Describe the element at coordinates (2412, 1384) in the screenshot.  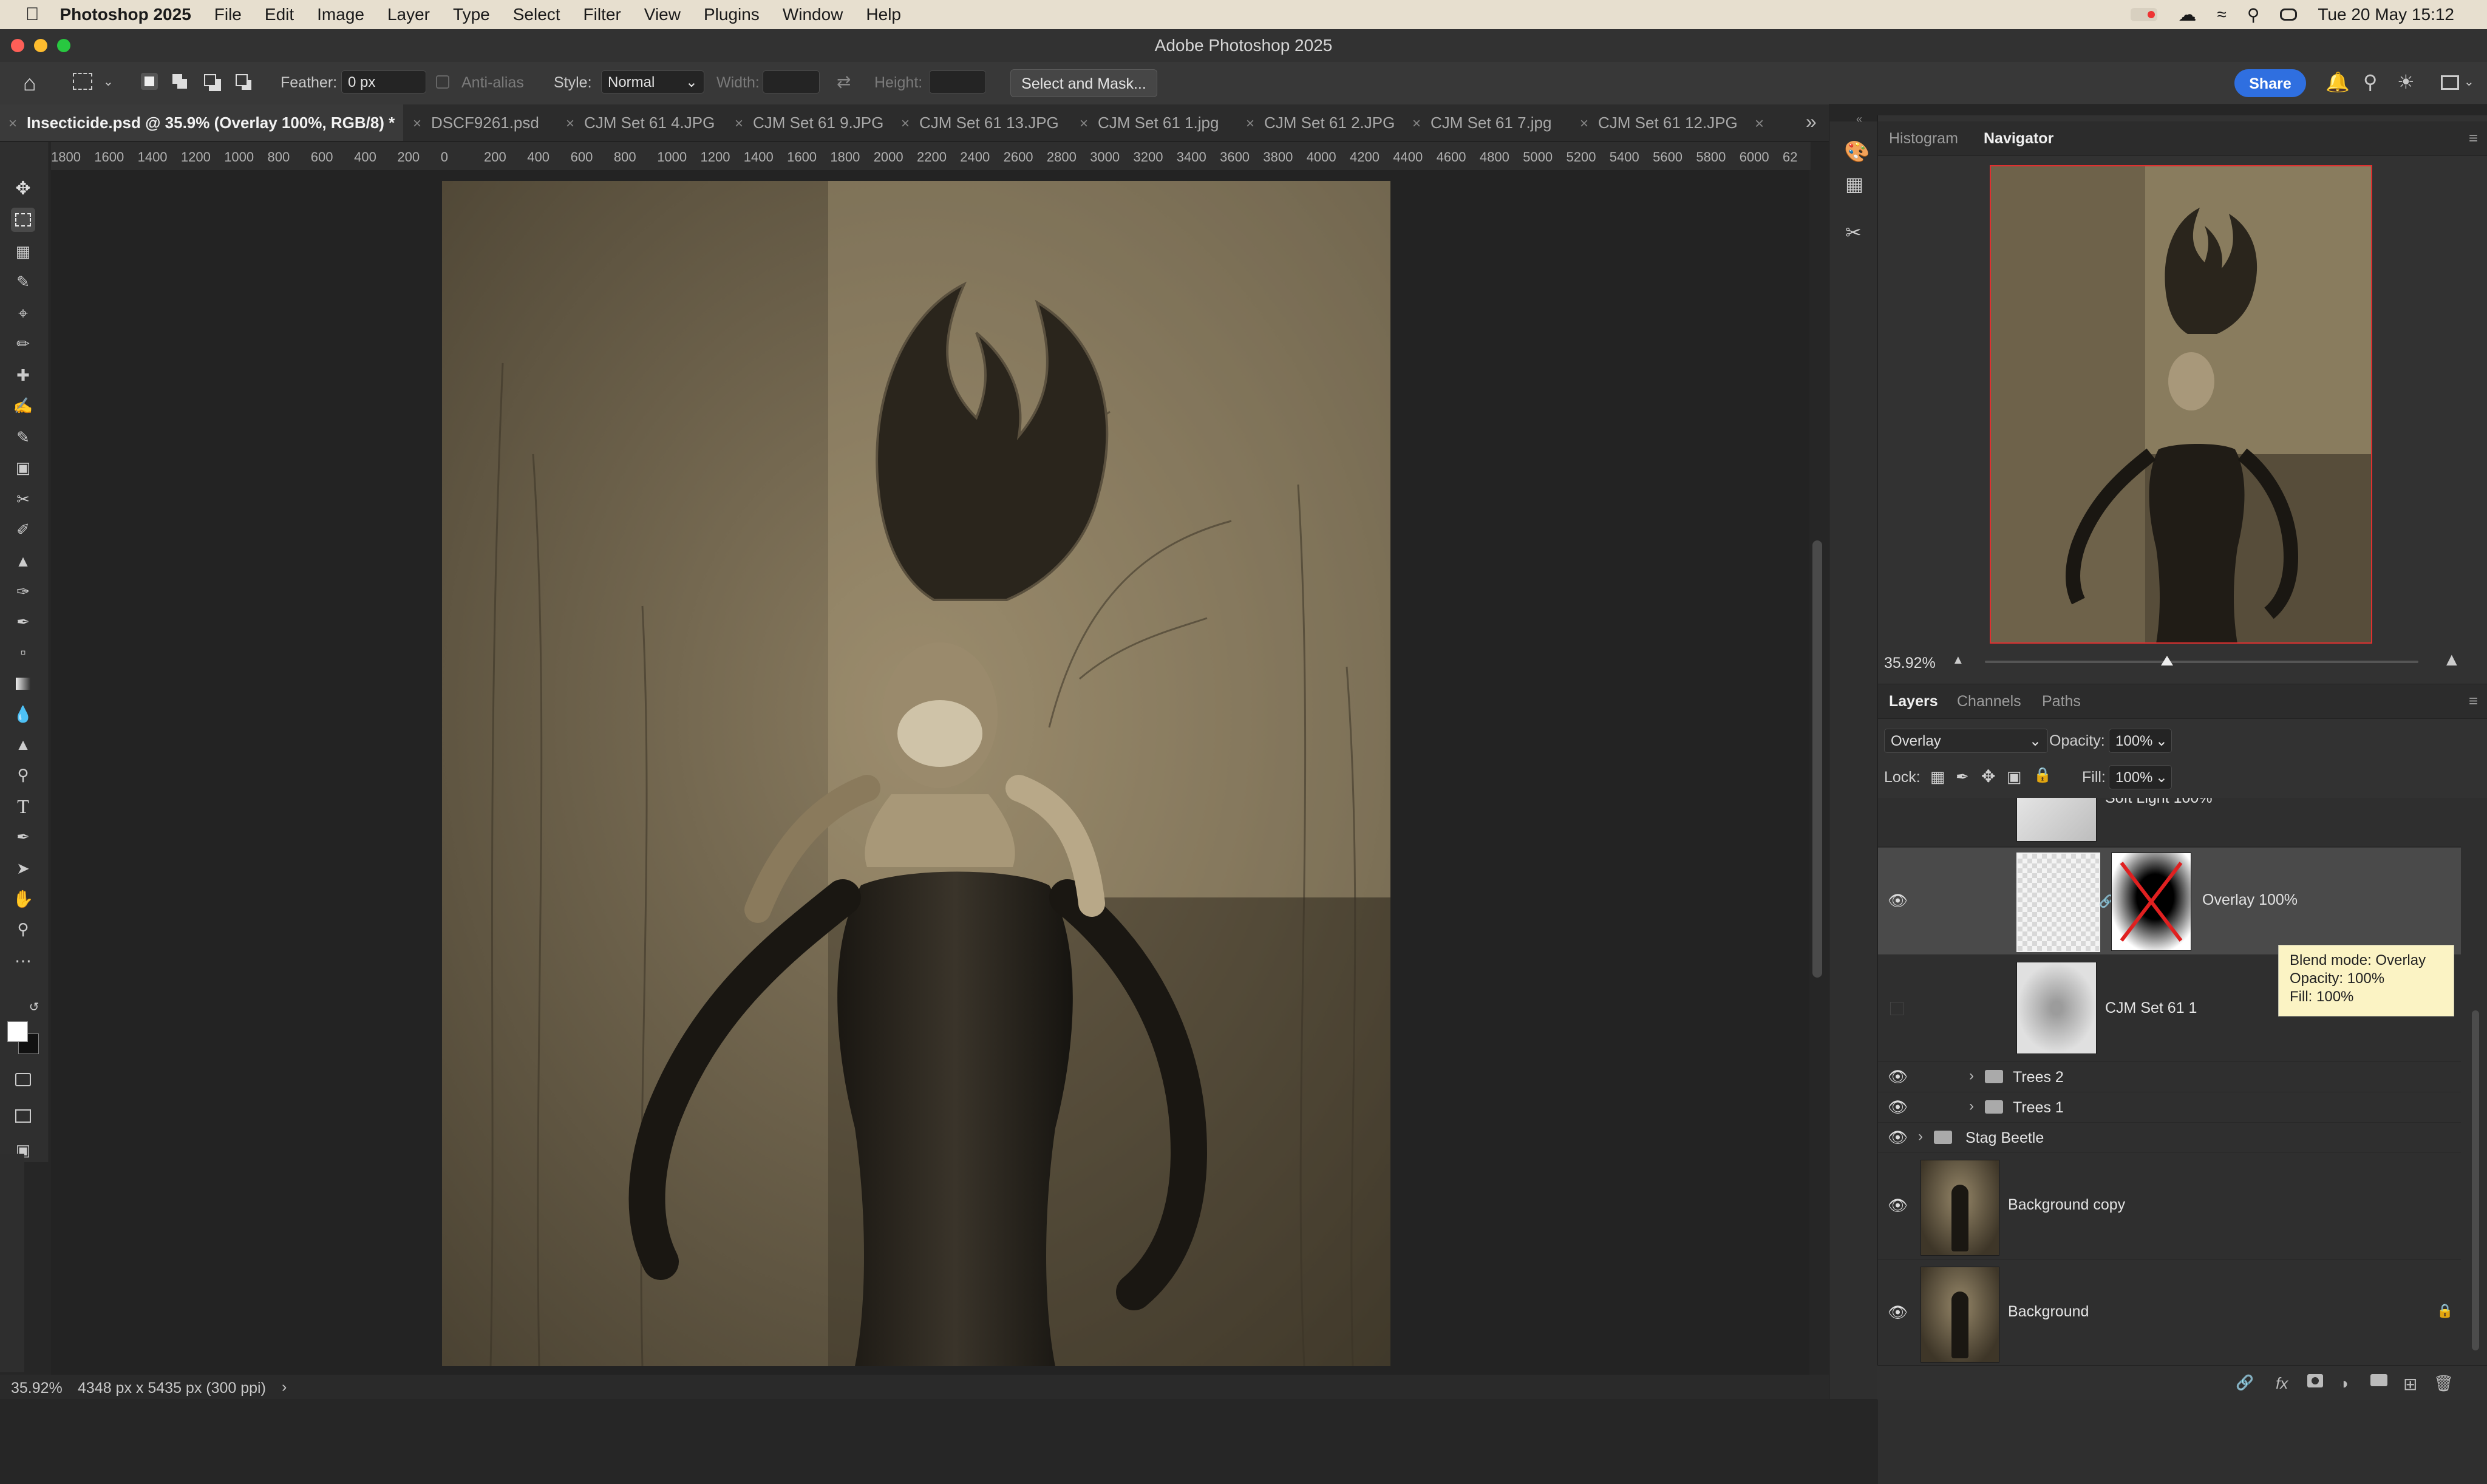
I see `new-layer-icon: ⊞` at that location.